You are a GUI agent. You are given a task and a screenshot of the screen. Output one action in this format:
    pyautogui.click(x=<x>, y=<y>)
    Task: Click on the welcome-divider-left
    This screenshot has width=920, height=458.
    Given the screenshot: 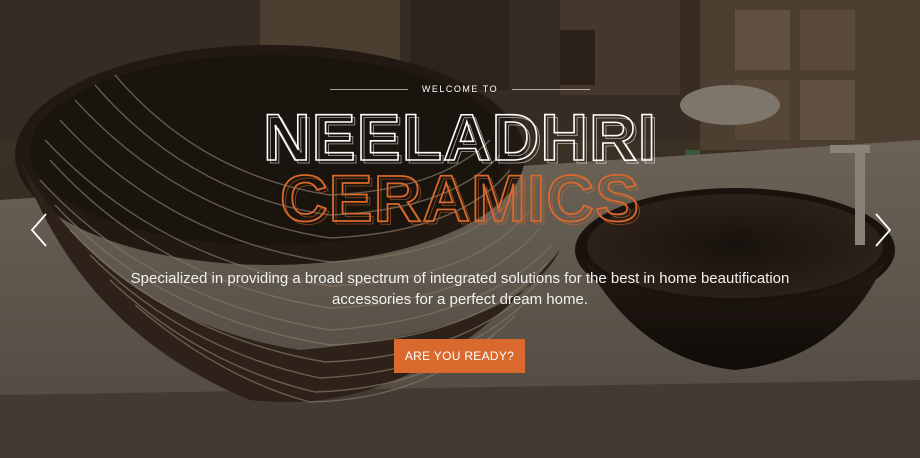 What is the action you would take?
    pyautogui.click(x=368, y=89)
    